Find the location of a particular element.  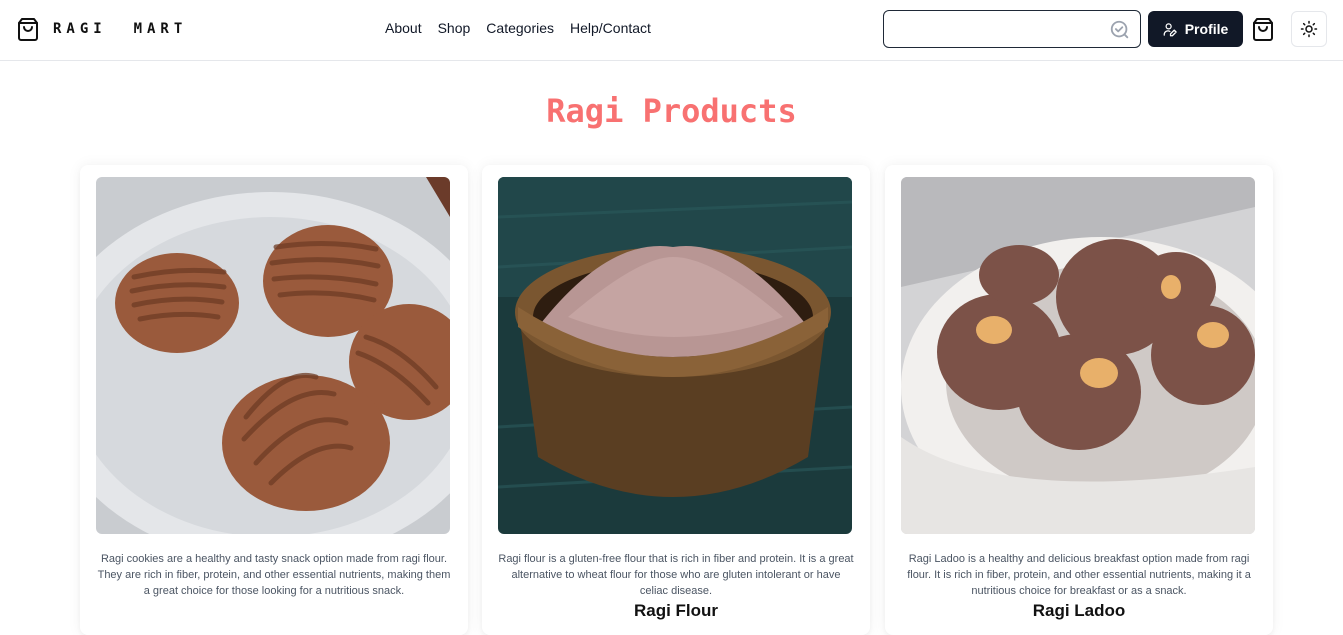

page-title: Ragi Products is located at coordinates (671, 111).